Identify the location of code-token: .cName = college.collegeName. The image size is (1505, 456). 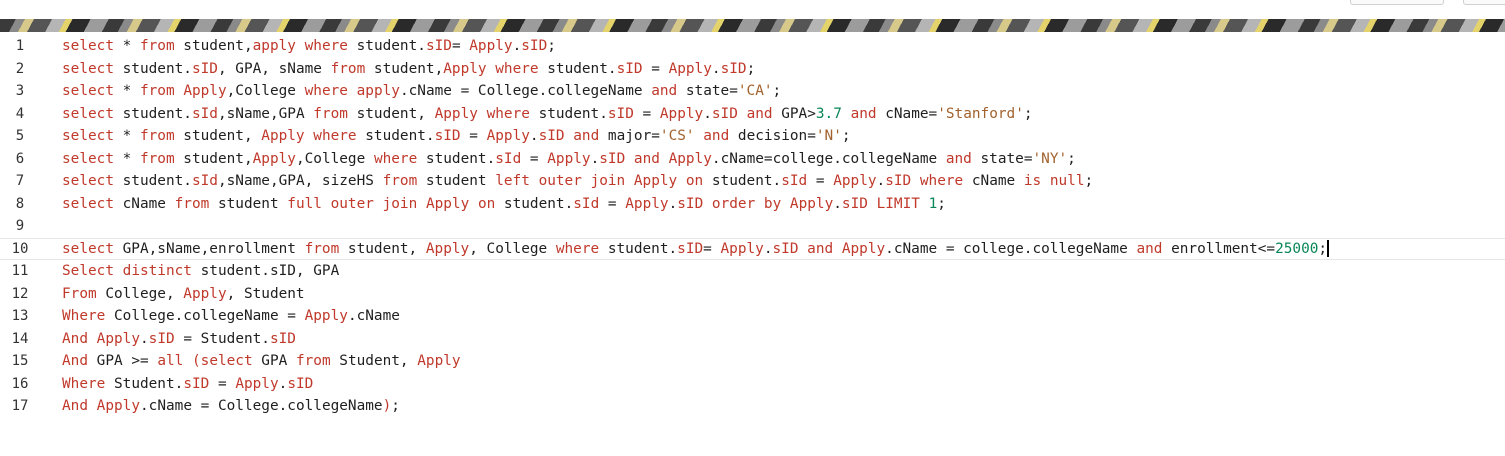
(1011, 248).